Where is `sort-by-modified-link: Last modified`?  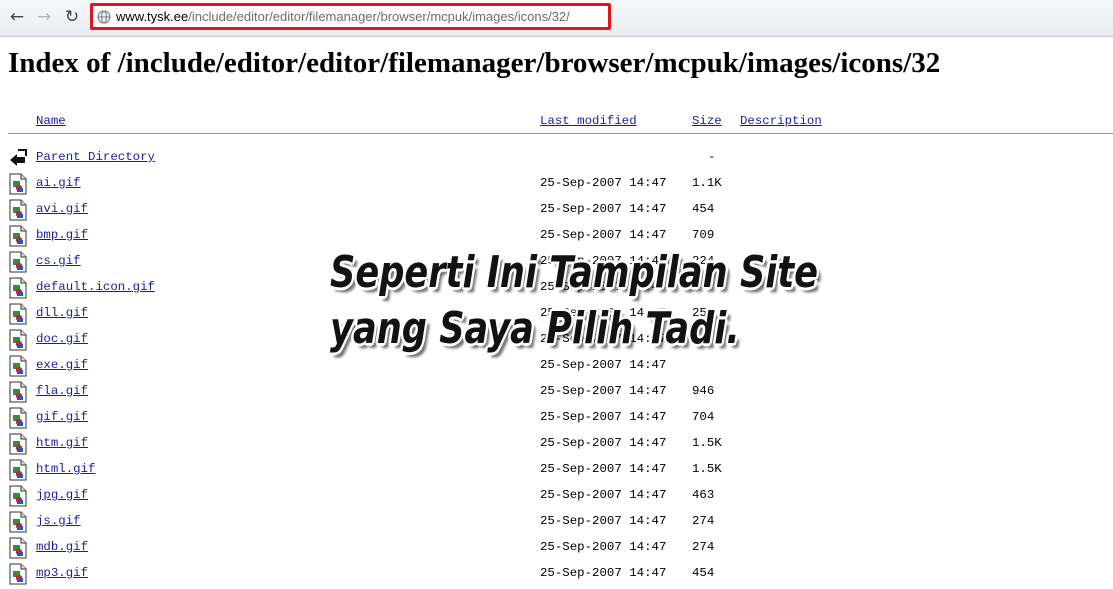 sort-by-modified-link: Last modified is located at coordinates (588, 121).